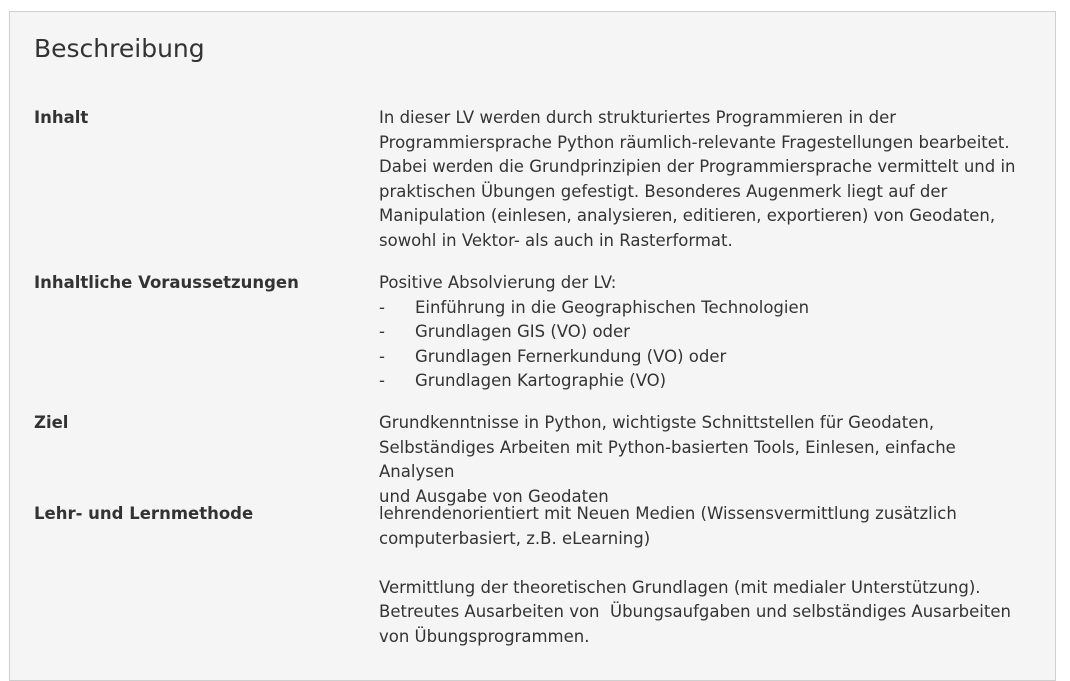 The image size is (1070, 681). Describe the element at coordinates (119, 48) in the screenshot. I see `section-title: Beschreibung` at that location.